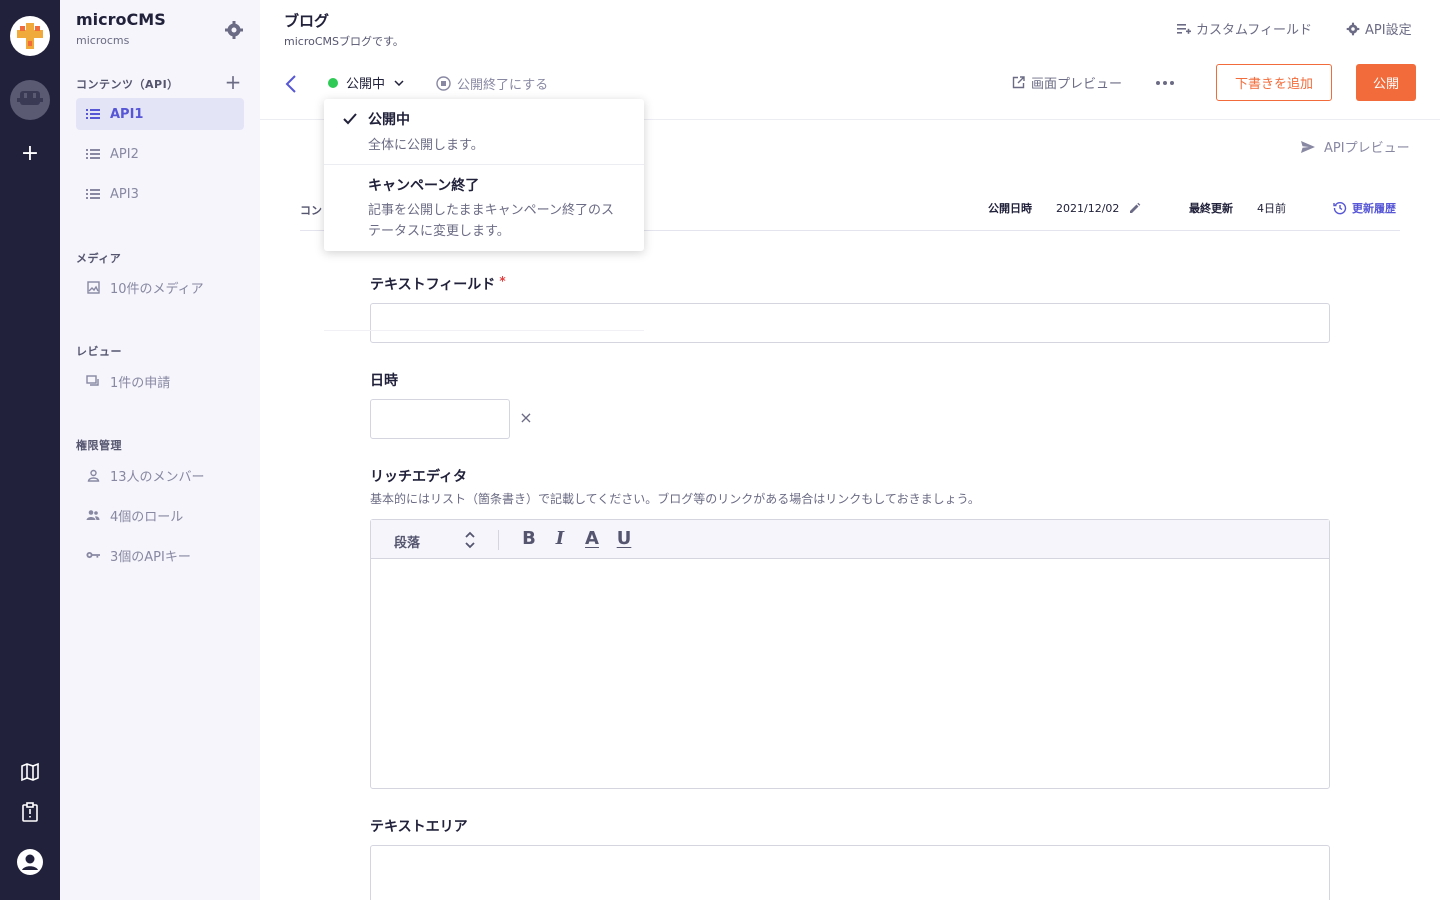 This screenshot has width=1440, height=900. Describe the element at coordinates (484, 330) in the screenshot. I see `dropdown-shadow-line` at that location.